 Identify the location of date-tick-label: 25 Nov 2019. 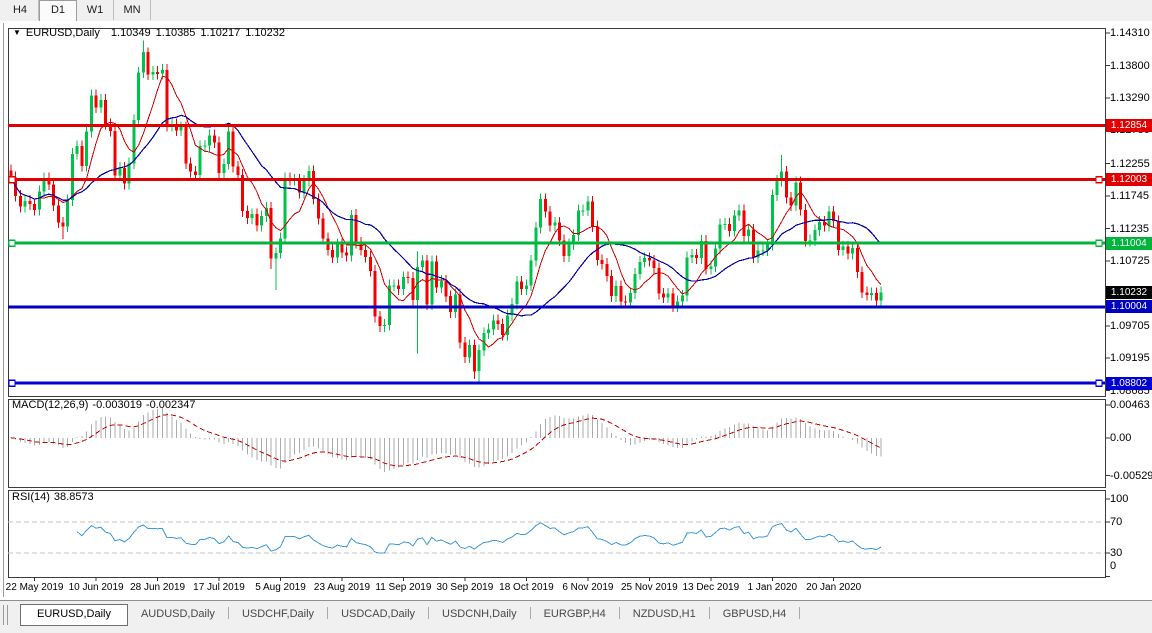
(649, 587).